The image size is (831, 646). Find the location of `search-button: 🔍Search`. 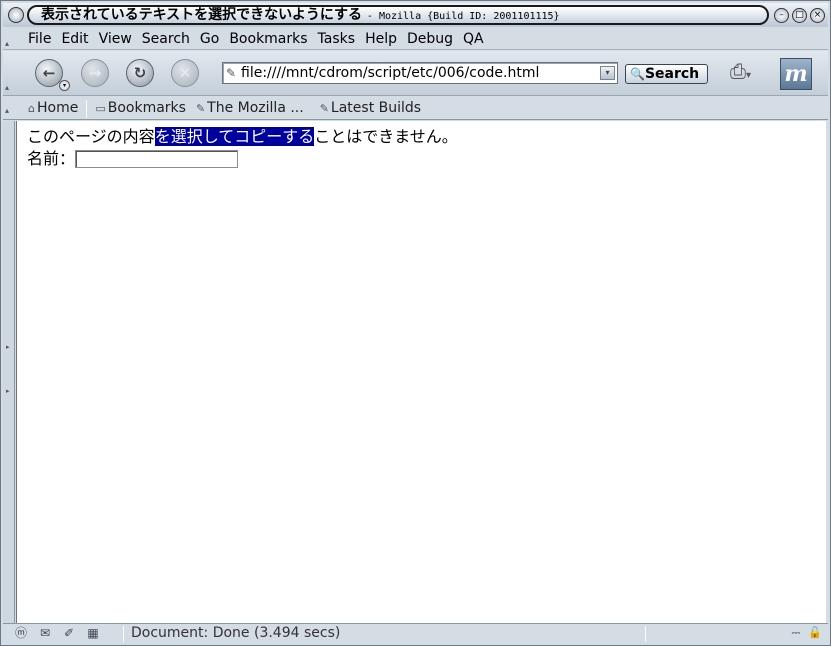

search-button: 🔍Search is located at coordinates (666, 74).